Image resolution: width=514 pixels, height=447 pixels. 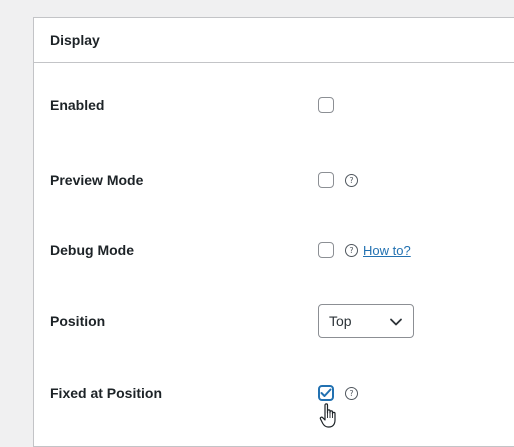 I want to click on fixed-at-position-label: Fixed at Position, so click(x=106, y=393).